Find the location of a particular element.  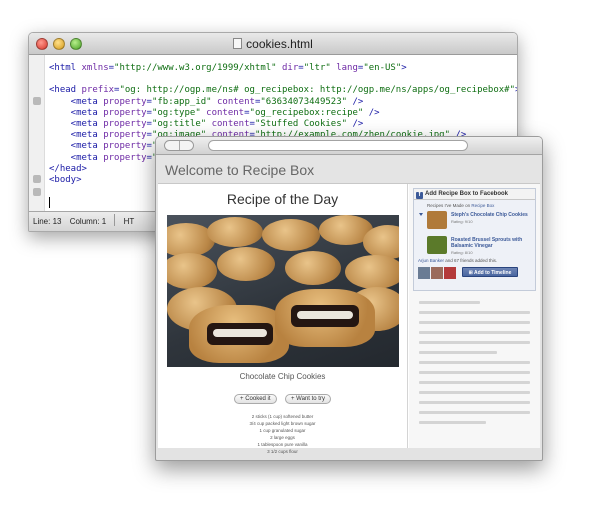

browser-toolbar is located at coordinates (349, 146).